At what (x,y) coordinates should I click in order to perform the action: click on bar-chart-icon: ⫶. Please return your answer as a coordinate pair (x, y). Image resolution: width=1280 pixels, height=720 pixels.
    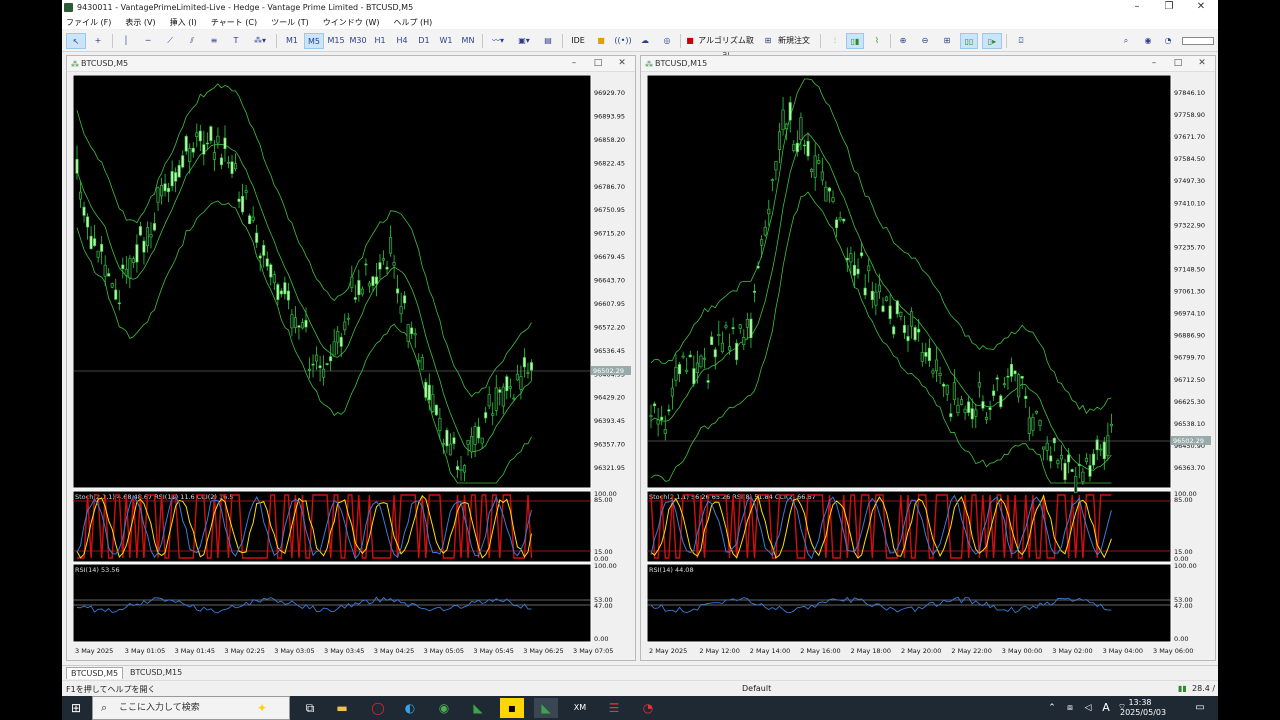
    Looking at the image, I should click on (835, 41).